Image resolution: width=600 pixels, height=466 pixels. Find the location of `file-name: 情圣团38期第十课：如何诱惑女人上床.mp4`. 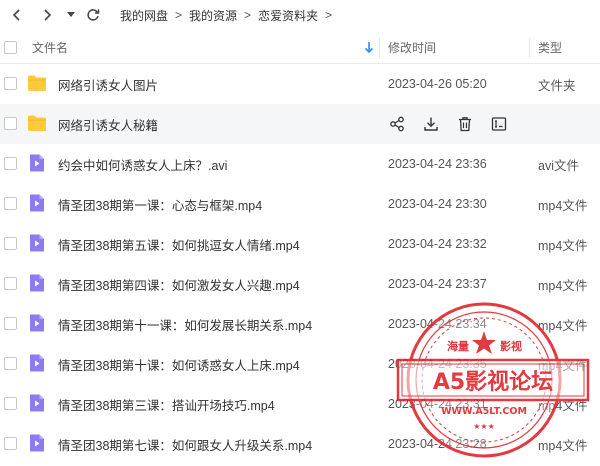

file-name: 情圣团38期第十课：如何诱惑女人上床.mp4 is located at coordinates (179, 364).